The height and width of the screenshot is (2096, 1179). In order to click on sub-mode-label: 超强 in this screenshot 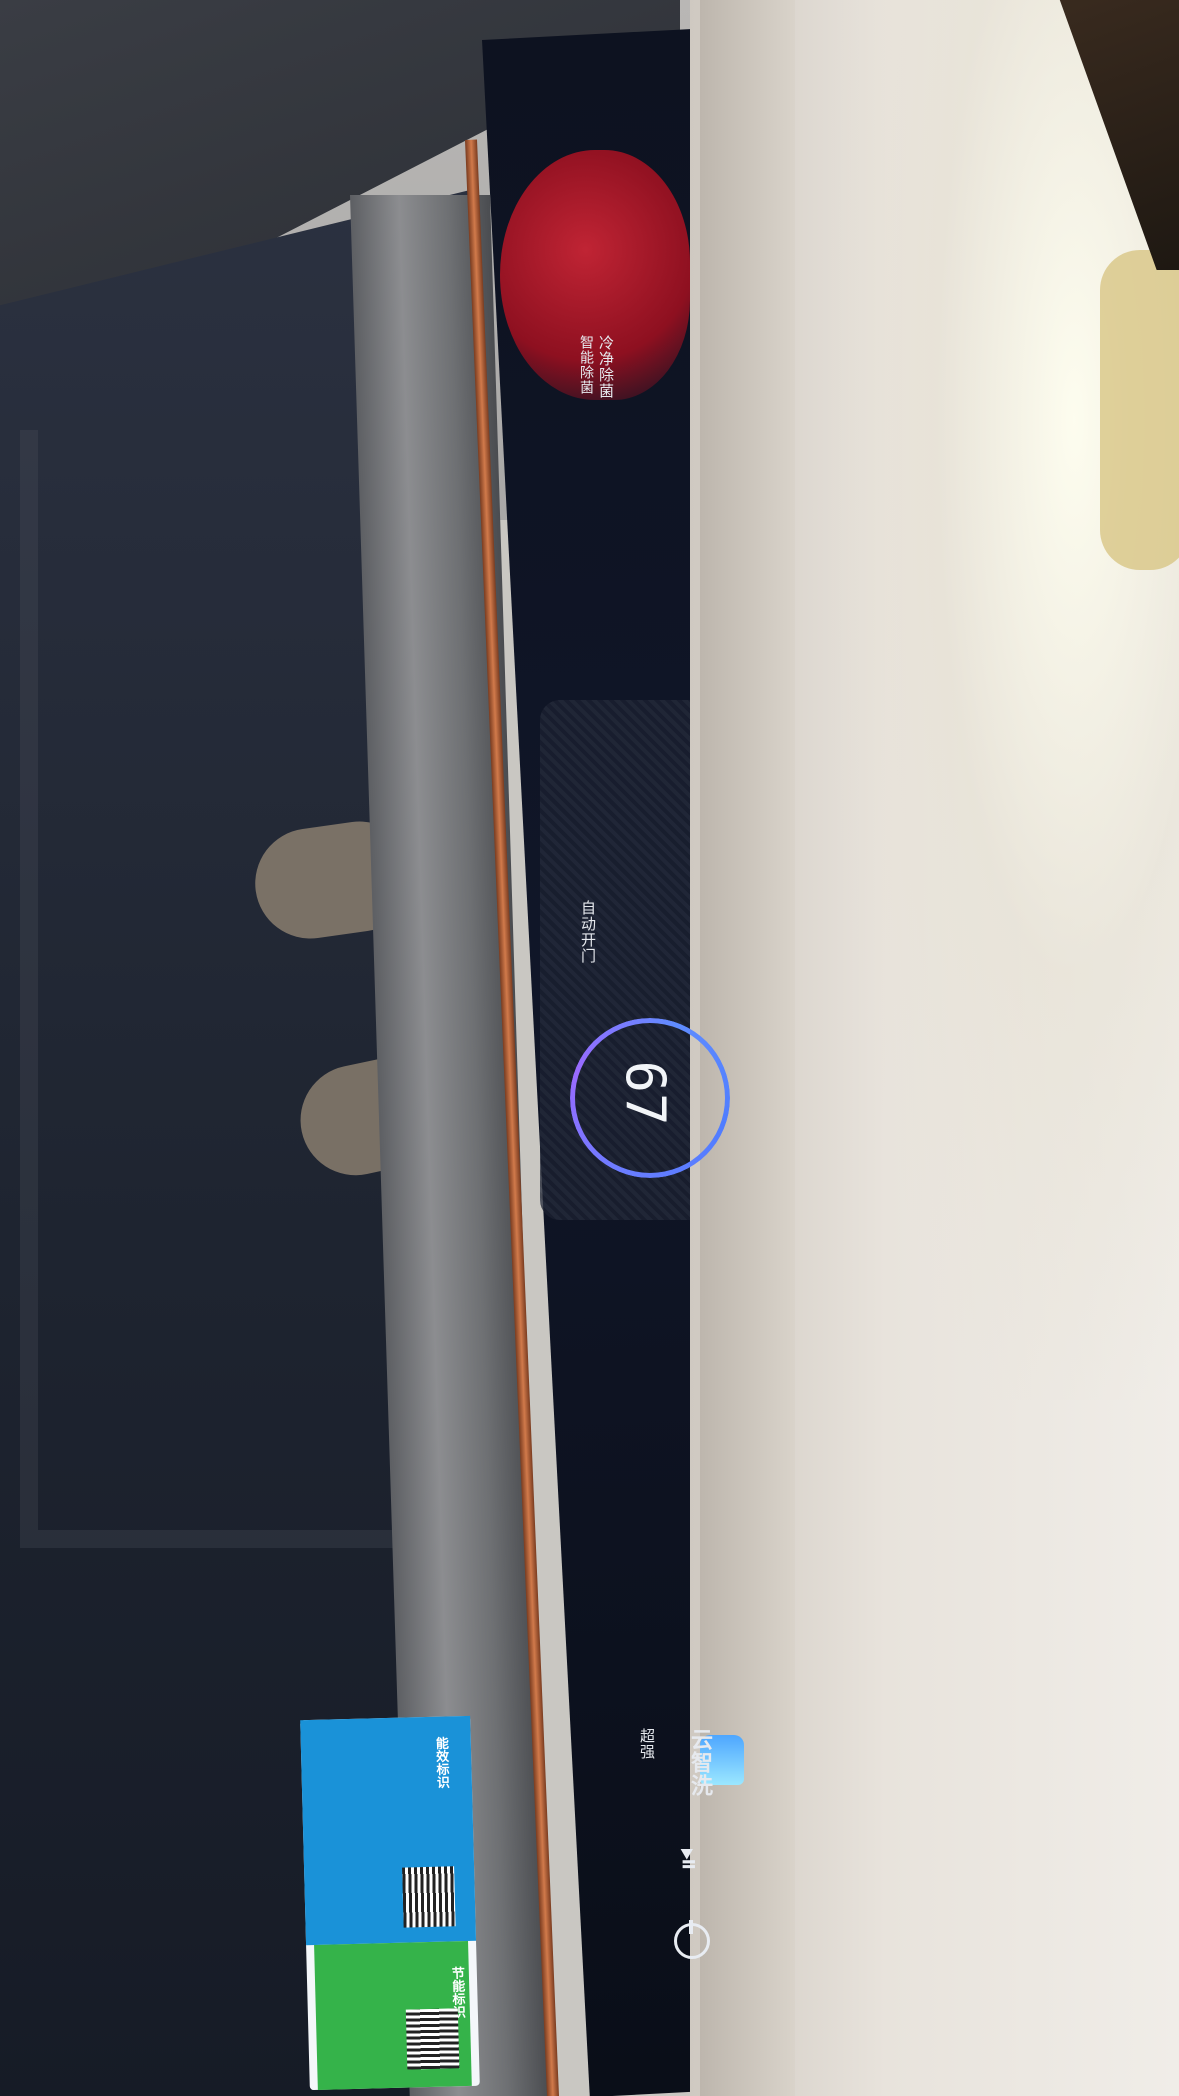, I will do `click(647, 1744)`.